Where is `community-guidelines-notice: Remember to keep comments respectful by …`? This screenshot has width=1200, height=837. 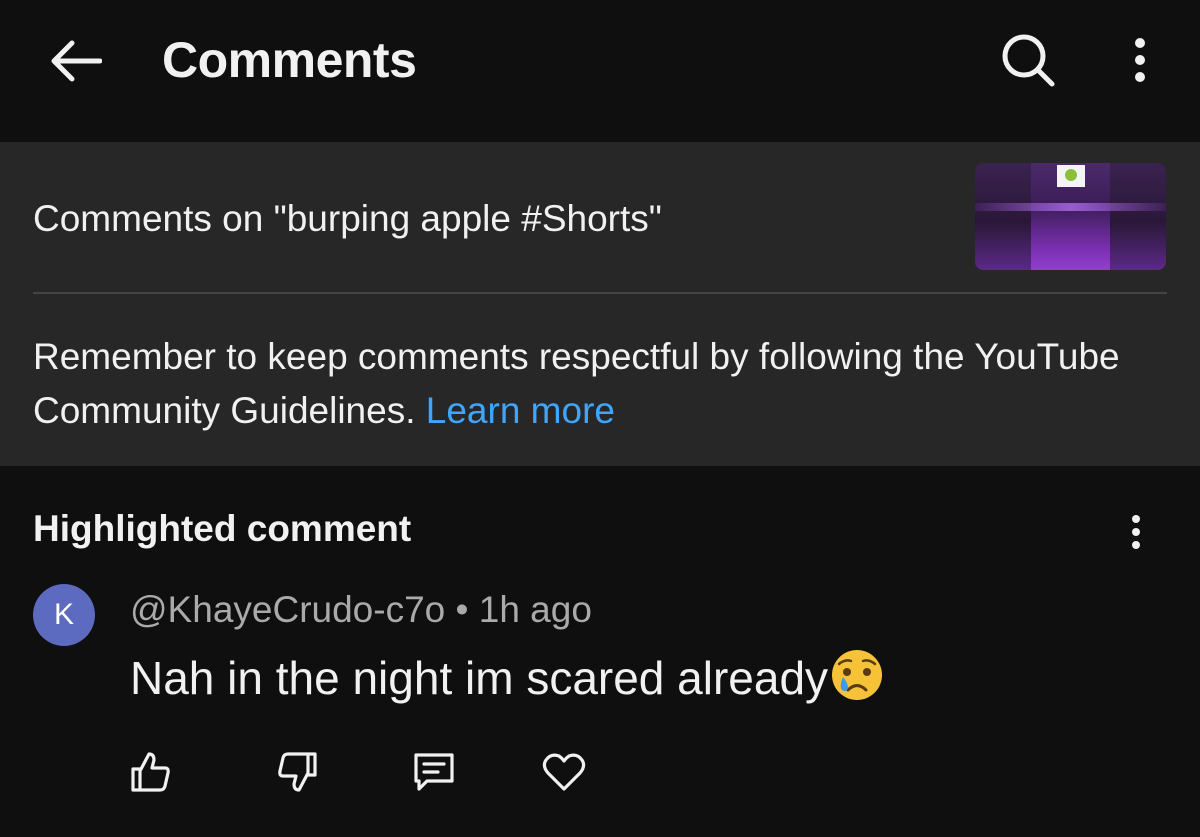 community-guidelines-notice: Remember to keep comments respectful by … is located at coordinates (593, 384).